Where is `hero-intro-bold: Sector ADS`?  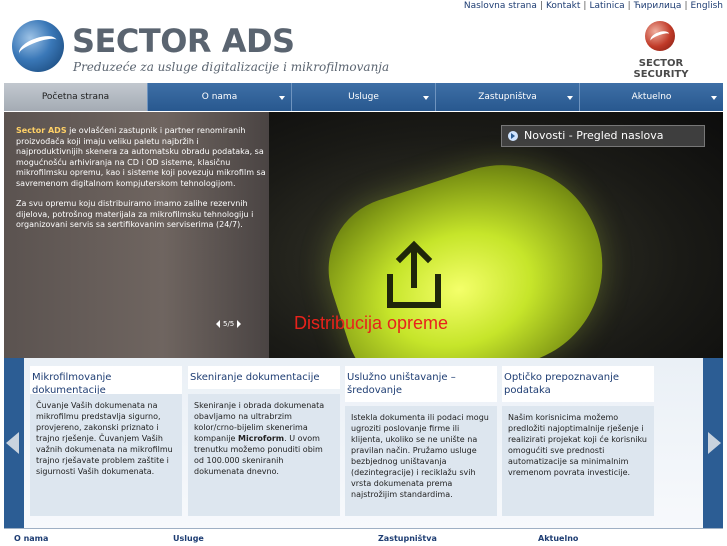
hero-intro-bold: Sector ADS is located at coordinates (41, 130).